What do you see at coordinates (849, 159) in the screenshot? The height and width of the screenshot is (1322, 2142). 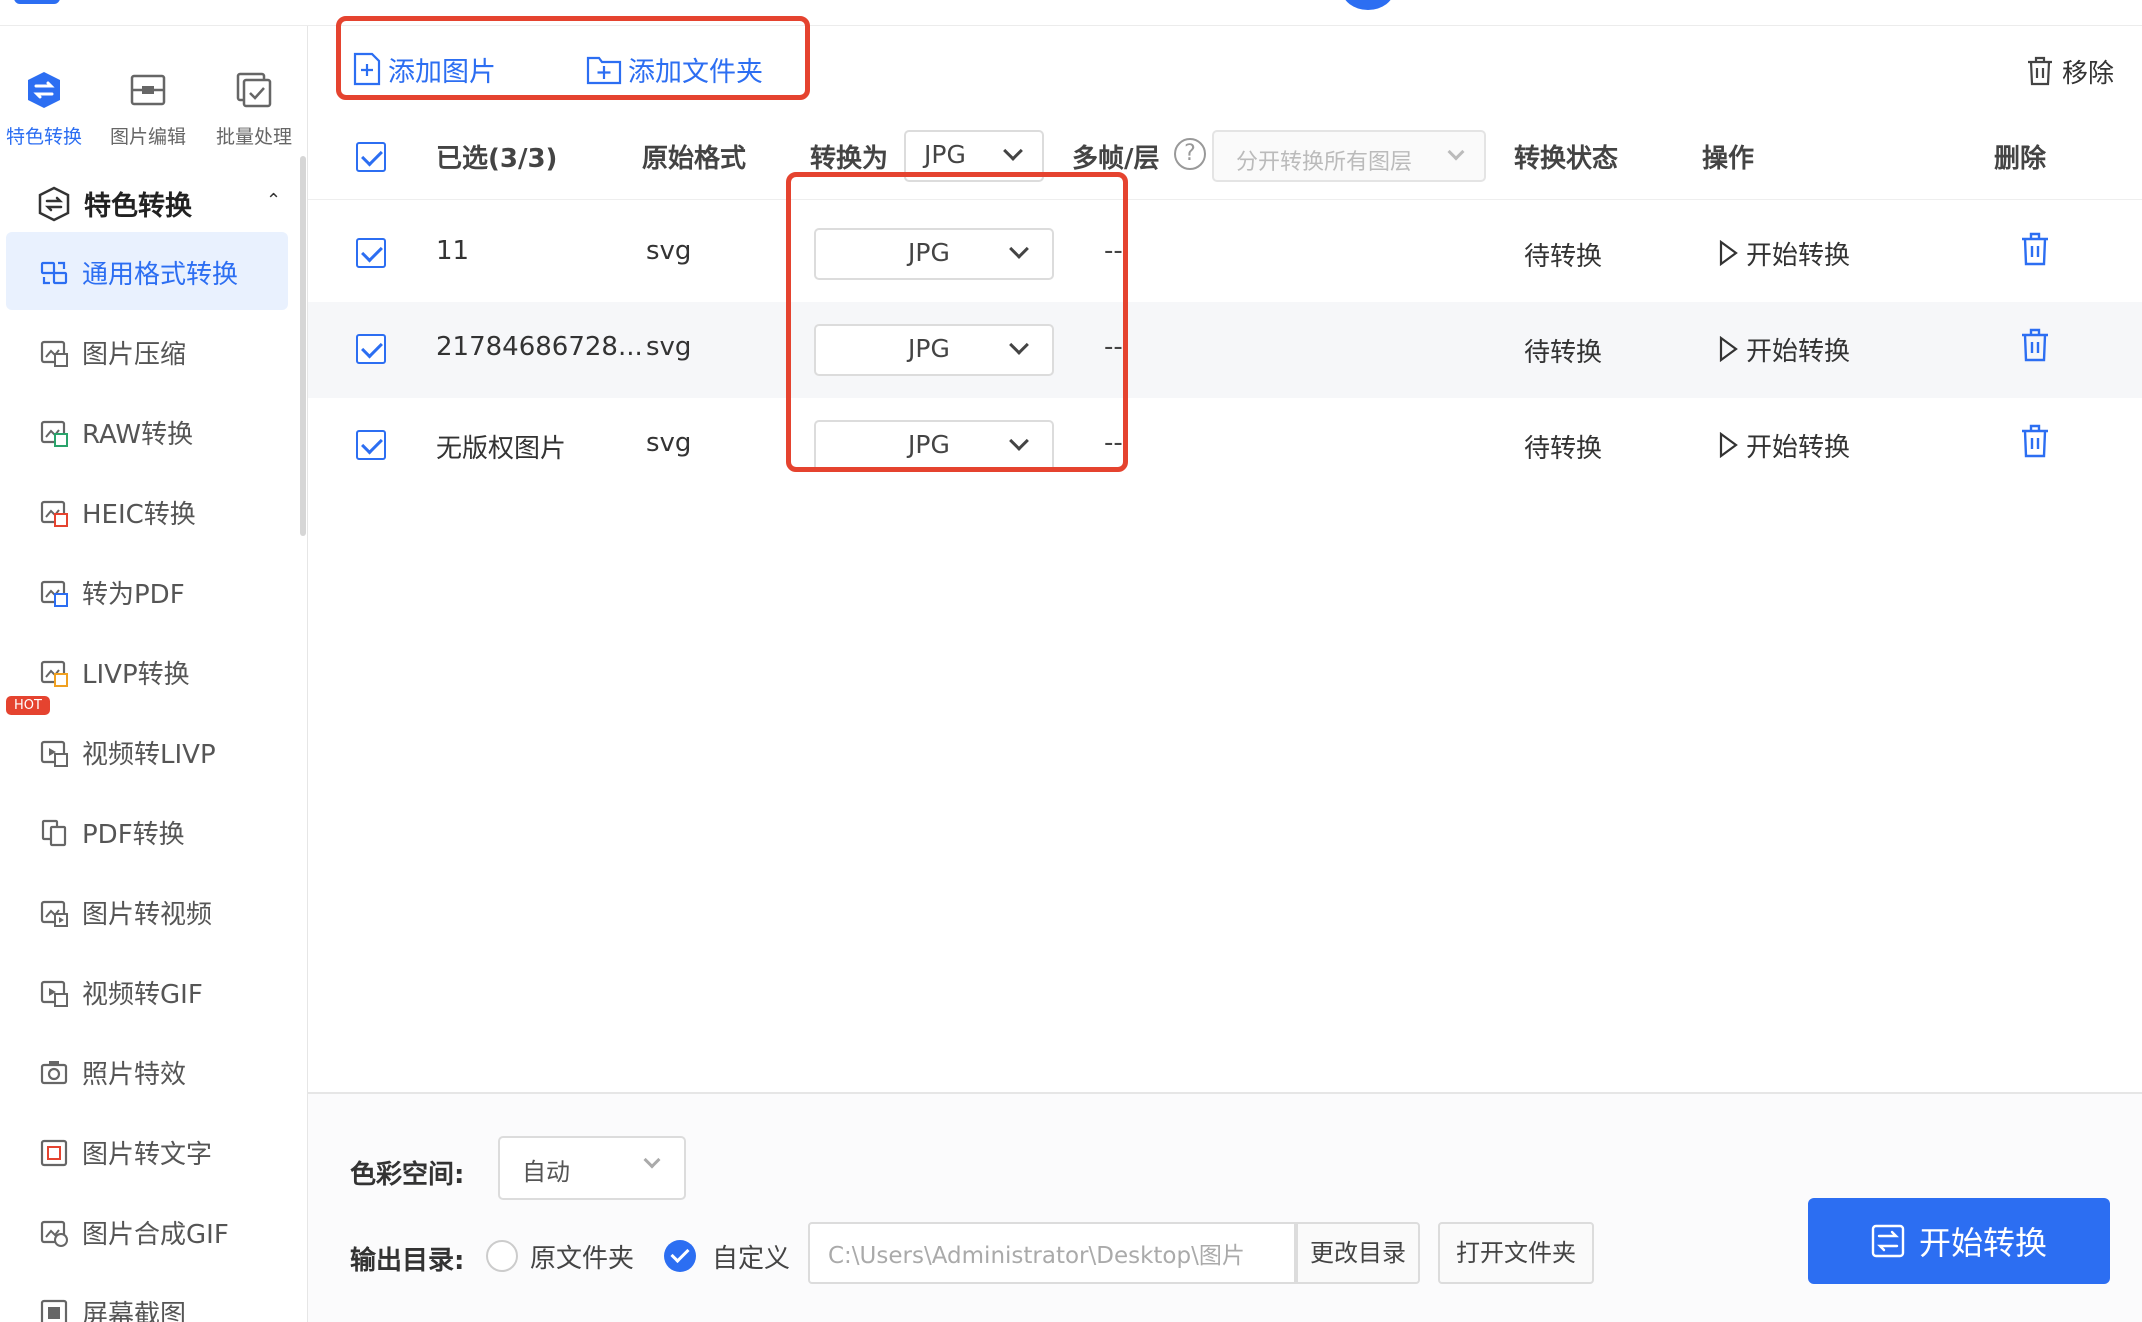 I see `header-convert-to: 转换为` at bounding box center [849, 159].